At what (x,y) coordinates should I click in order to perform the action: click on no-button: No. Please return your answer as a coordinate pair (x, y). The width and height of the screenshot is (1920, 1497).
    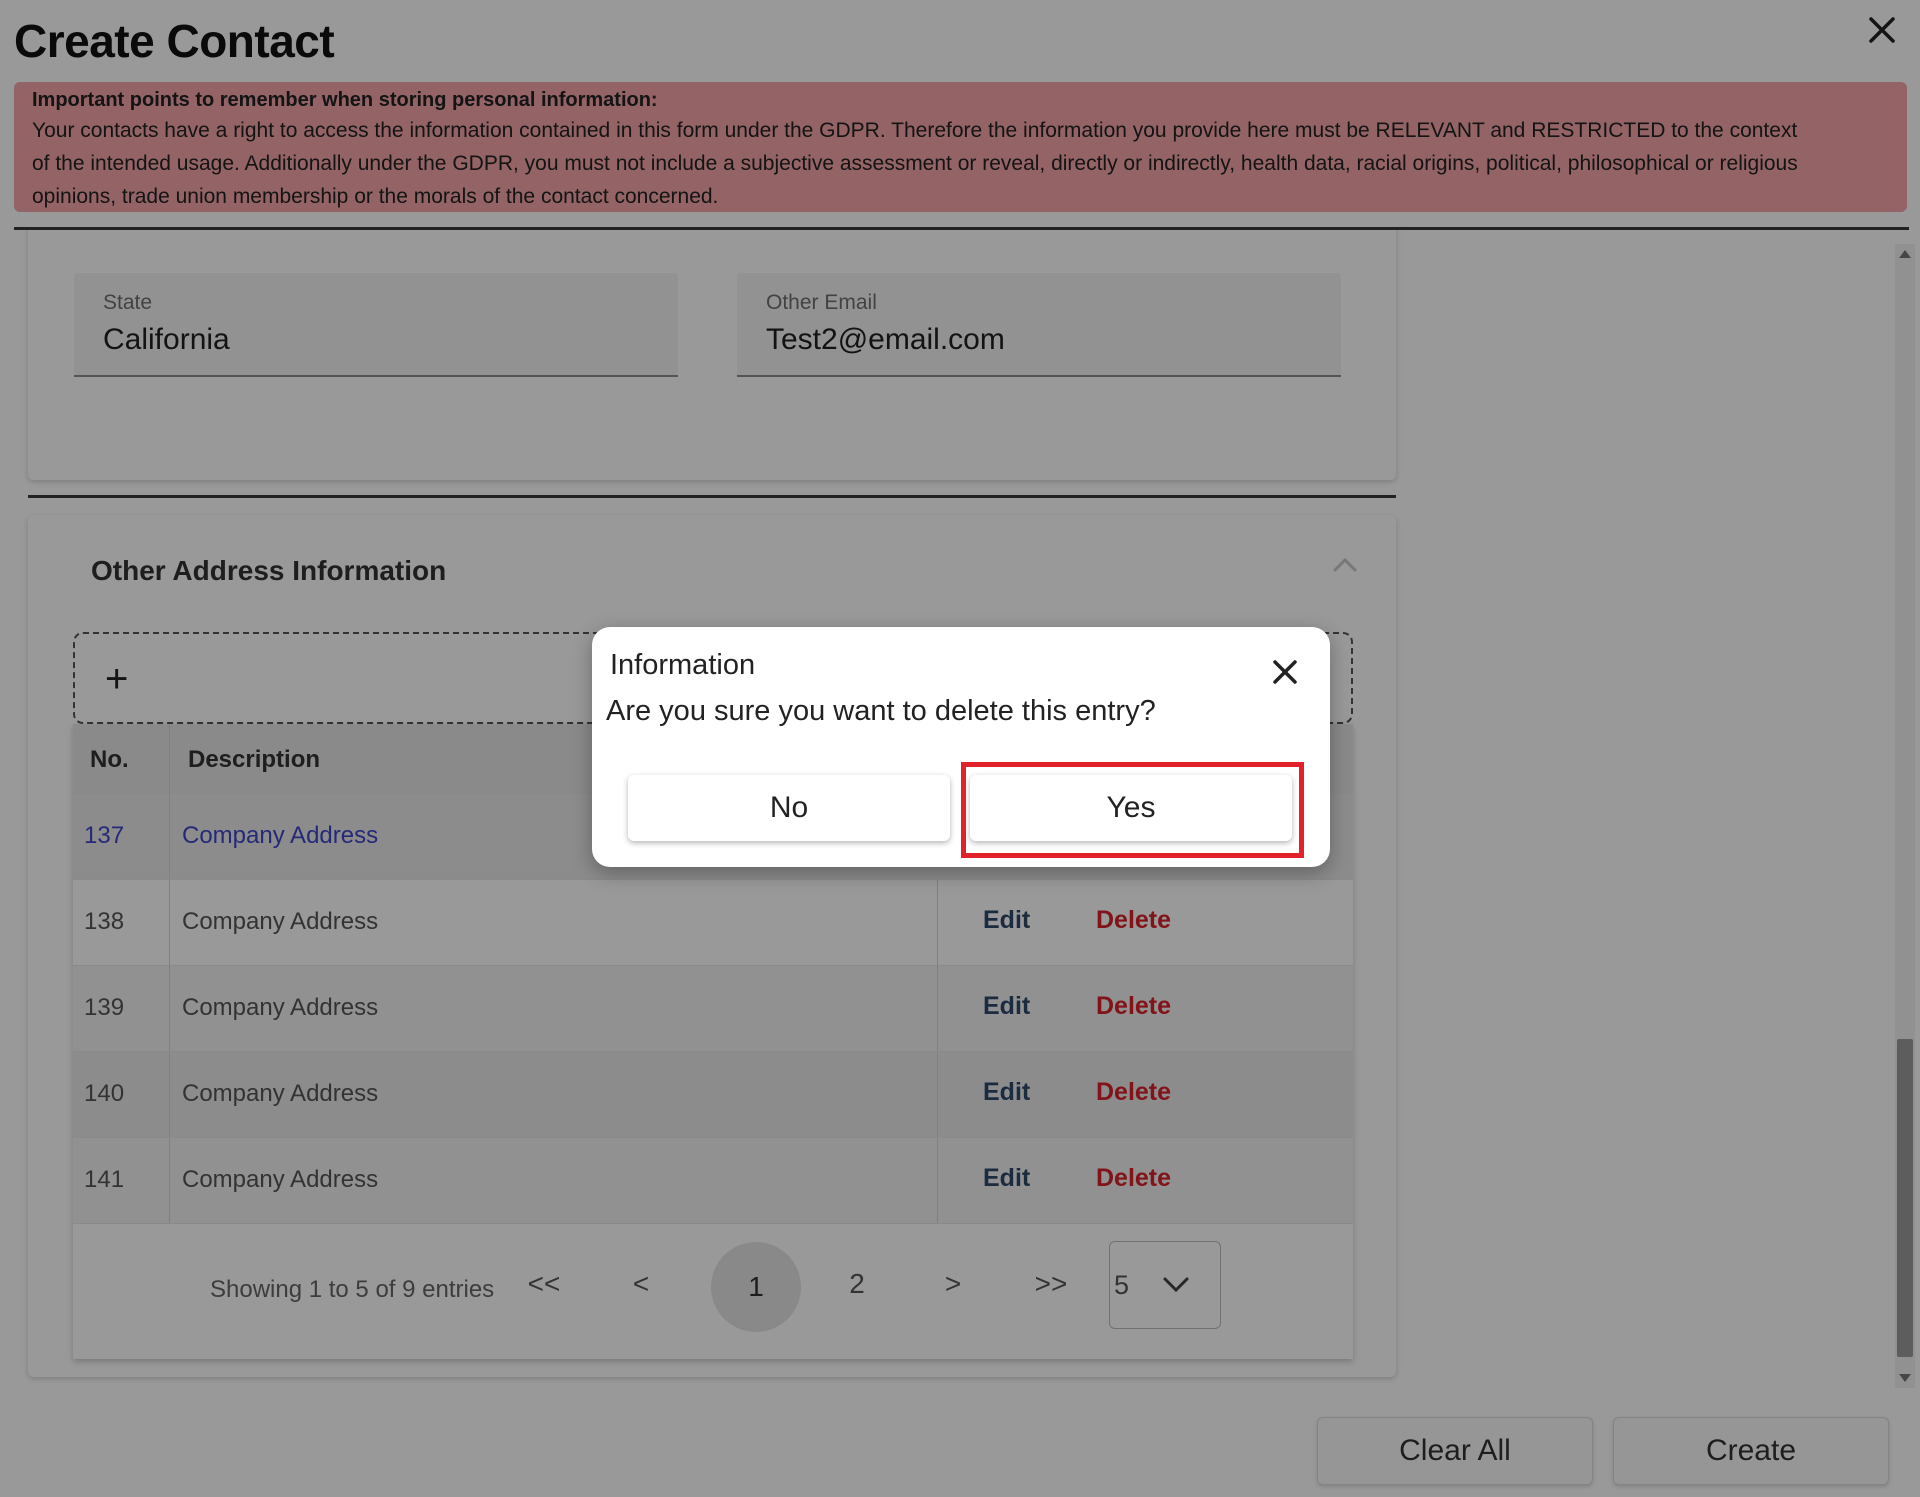
    Looking at the image, I should click on (789, 808).